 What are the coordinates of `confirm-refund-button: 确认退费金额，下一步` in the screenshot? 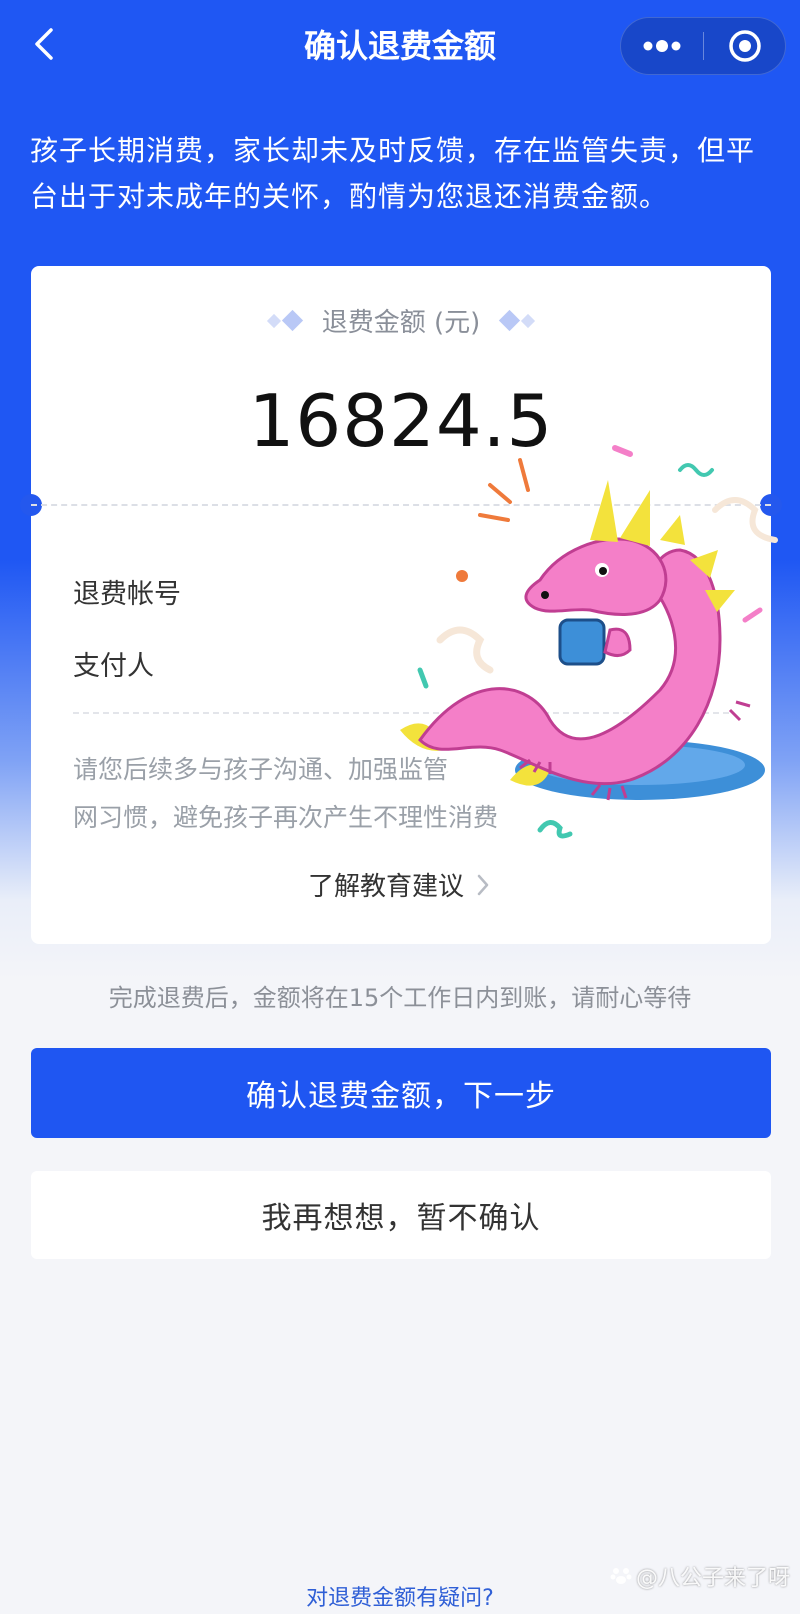 It's located at (401, 1093).